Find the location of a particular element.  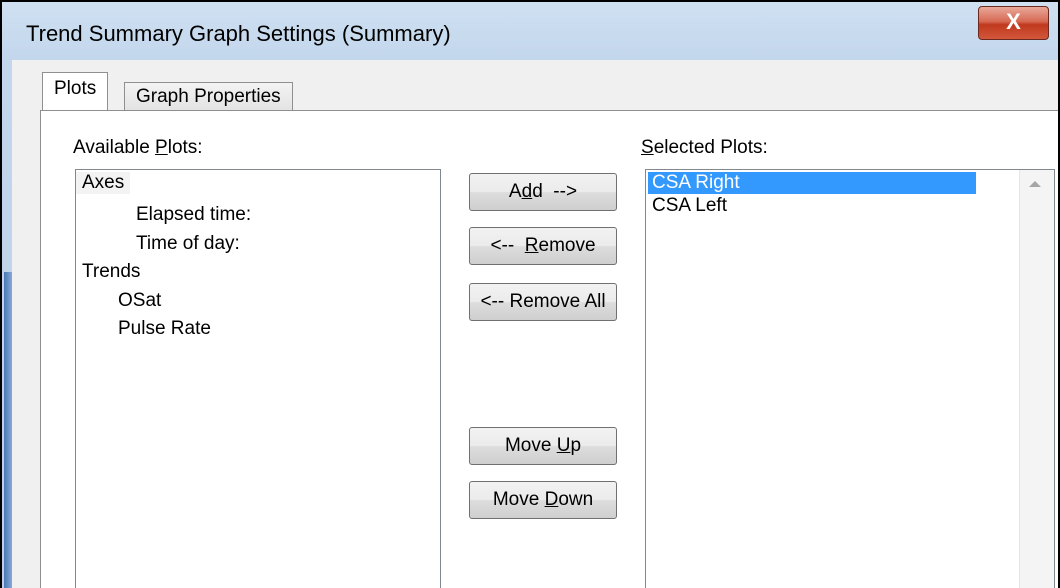

tree-item-pulse-rate: Pulse Rate is located at coordinates (164, 329).